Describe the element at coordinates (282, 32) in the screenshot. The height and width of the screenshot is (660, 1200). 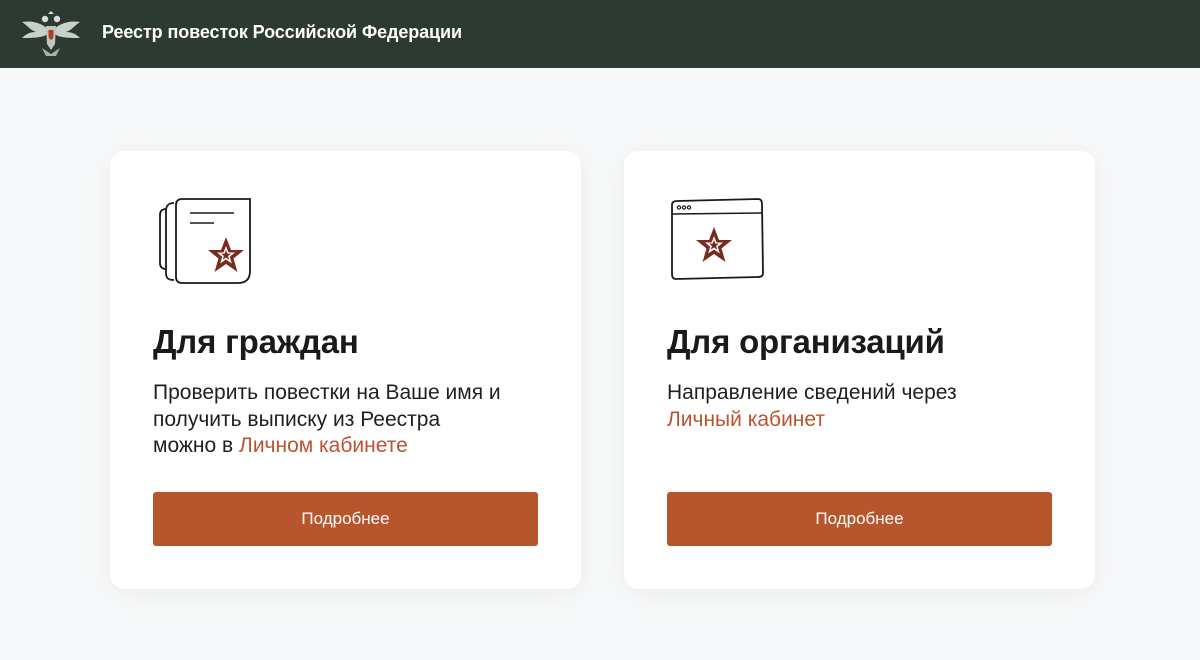
I see `site-title: Реестр повесток Российской Федерации` at that location.